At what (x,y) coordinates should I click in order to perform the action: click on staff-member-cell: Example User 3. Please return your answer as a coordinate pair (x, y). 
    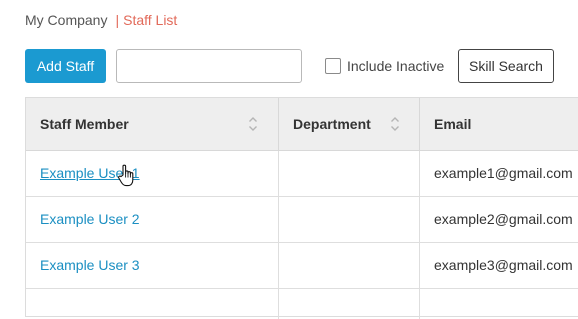
    Looking at the image, I should click on (152, 265).